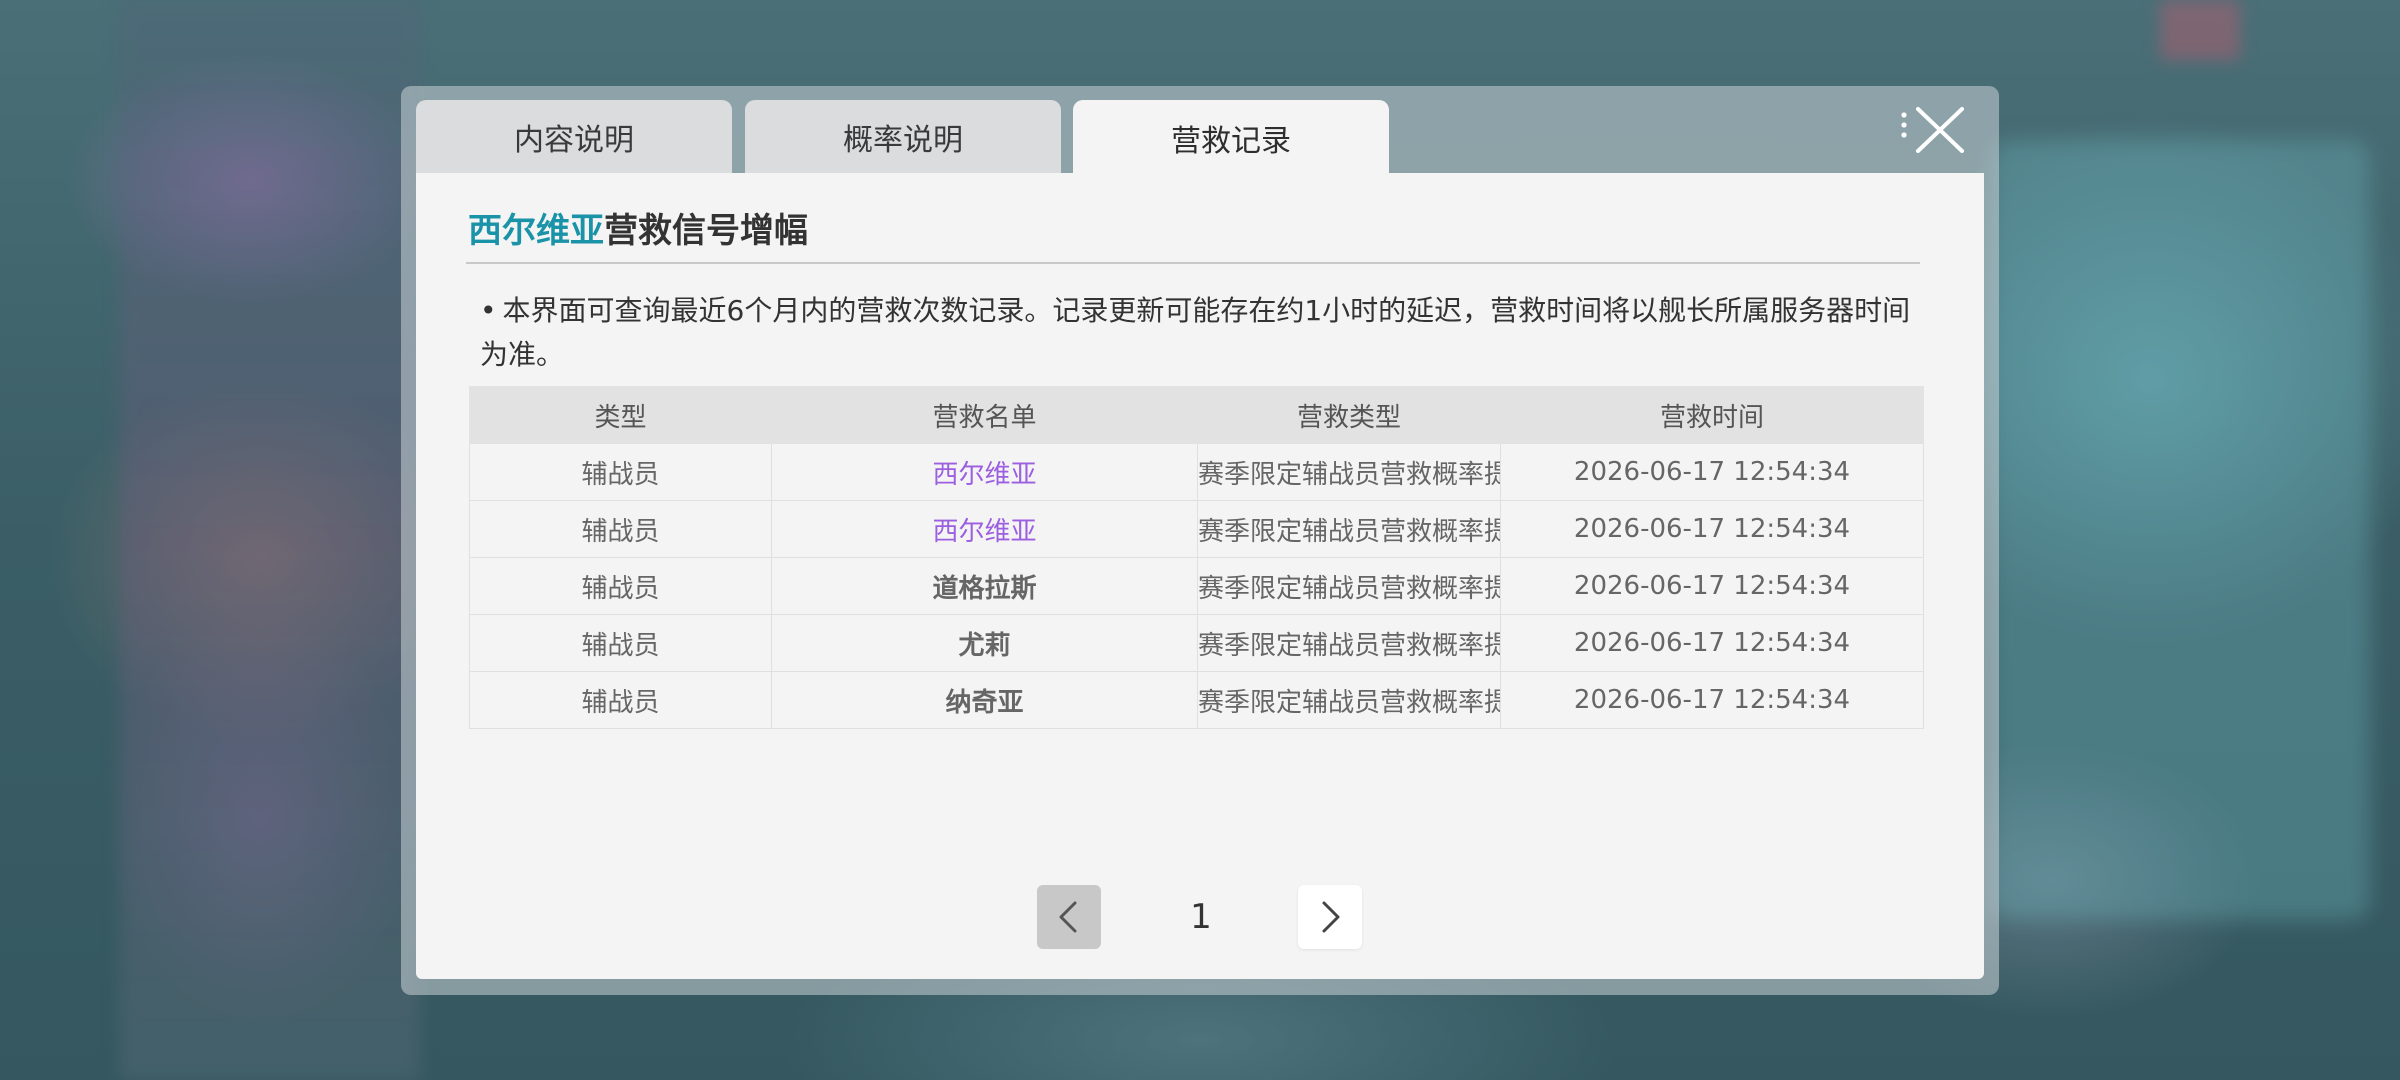 This screenshot has height=1080, width=2400. Describe the element at coordinates (1193, 263) in the screenshot. I see `title-divider` at that location.